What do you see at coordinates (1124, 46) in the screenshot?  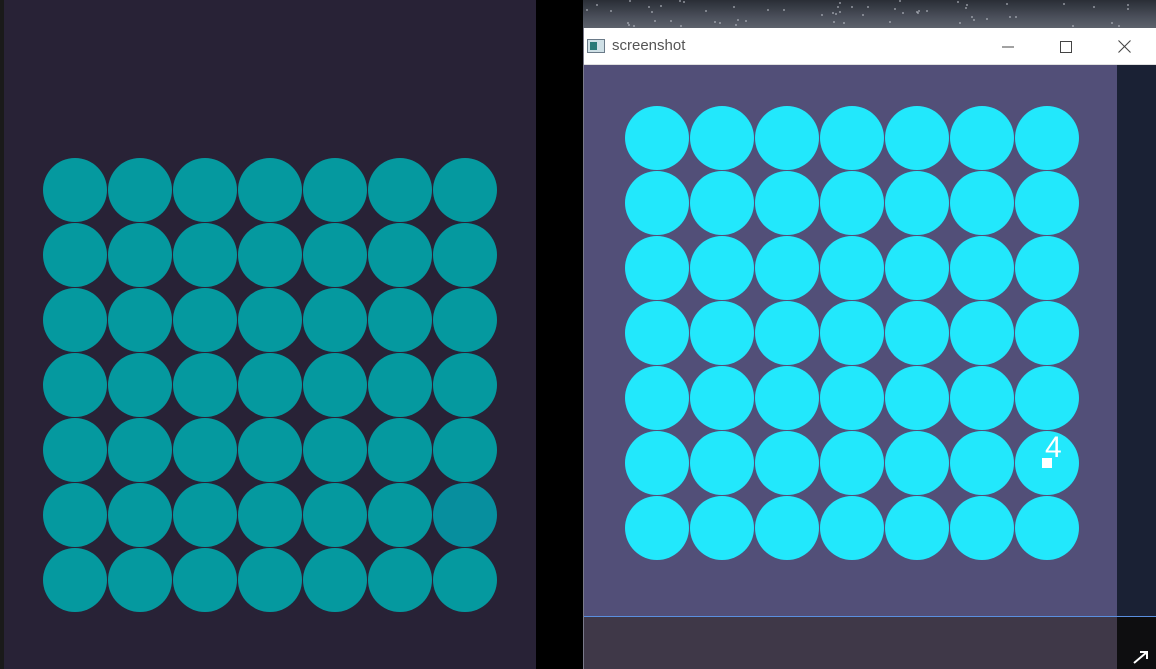 I see `close-button` at bounding box center [1124, 46].